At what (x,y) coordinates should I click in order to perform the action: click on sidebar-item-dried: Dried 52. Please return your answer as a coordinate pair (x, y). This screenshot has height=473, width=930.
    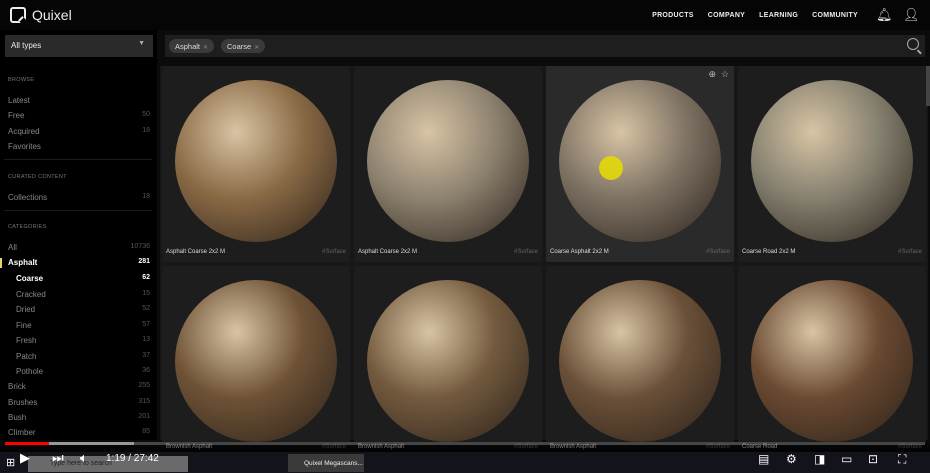
    Looking at the image, I should click on (83, 309).